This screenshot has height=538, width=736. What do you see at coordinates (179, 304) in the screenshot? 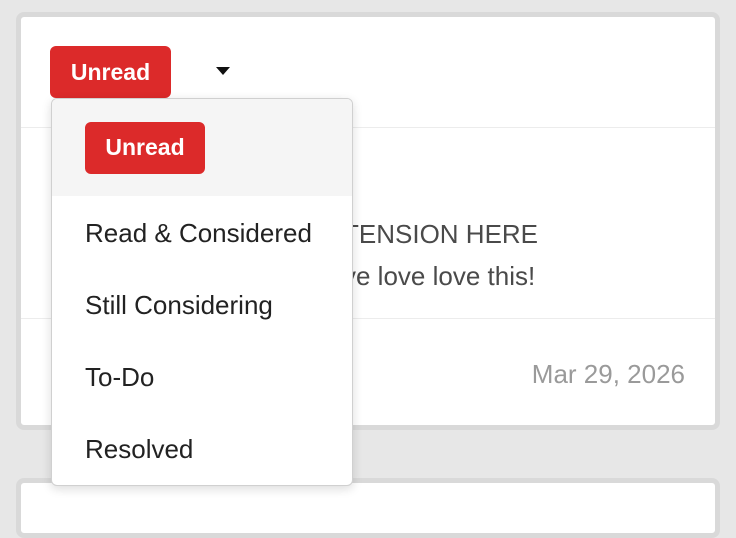
I see `status-option-label: Still Considering` at bounding box center [179, 304].